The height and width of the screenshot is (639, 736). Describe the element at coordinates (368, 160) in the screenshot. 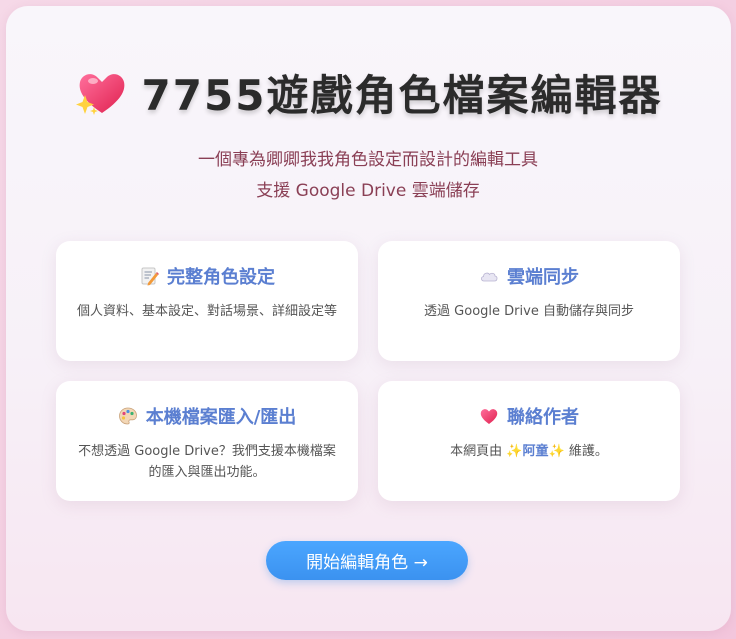

I see `page-subtitle: 一個專為卿卿我我角色設定而設計的編輯工具` at that location.